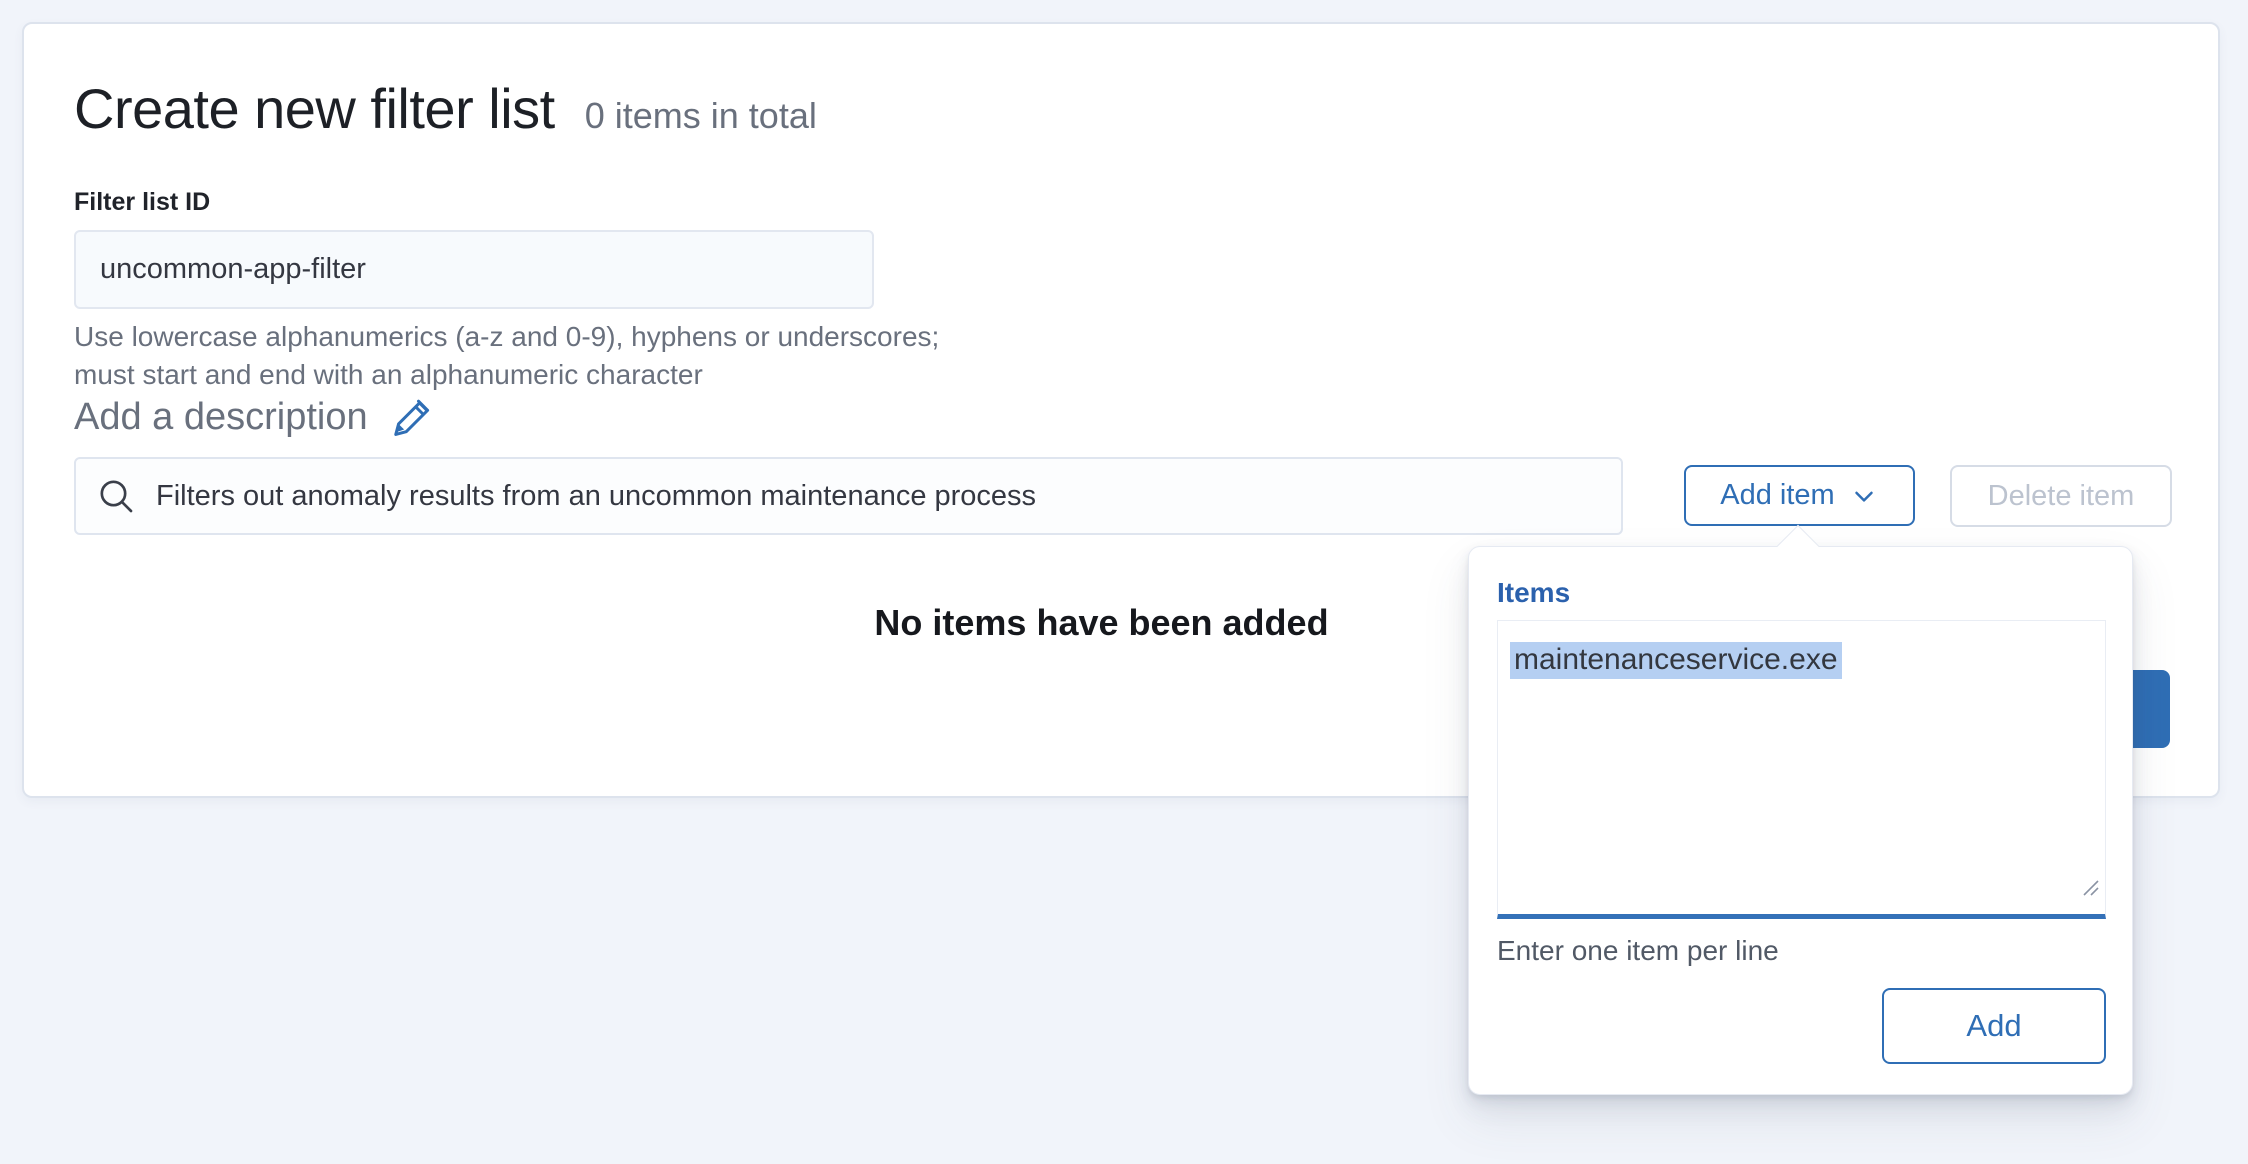 The image size is (2248, 1164). Describe the element at coordinates (314, 108) in the screenshot. I see `page-title: Create new filter list` at that location.